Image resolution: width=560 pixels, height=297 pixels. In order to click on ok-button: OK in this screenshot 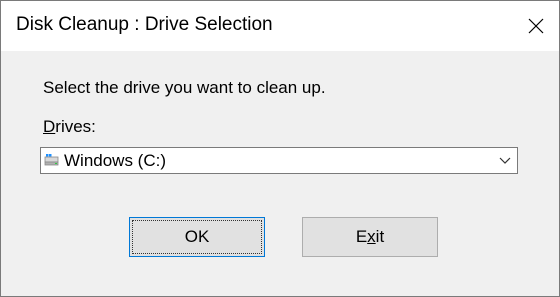, I will do `click(197, 237)`.